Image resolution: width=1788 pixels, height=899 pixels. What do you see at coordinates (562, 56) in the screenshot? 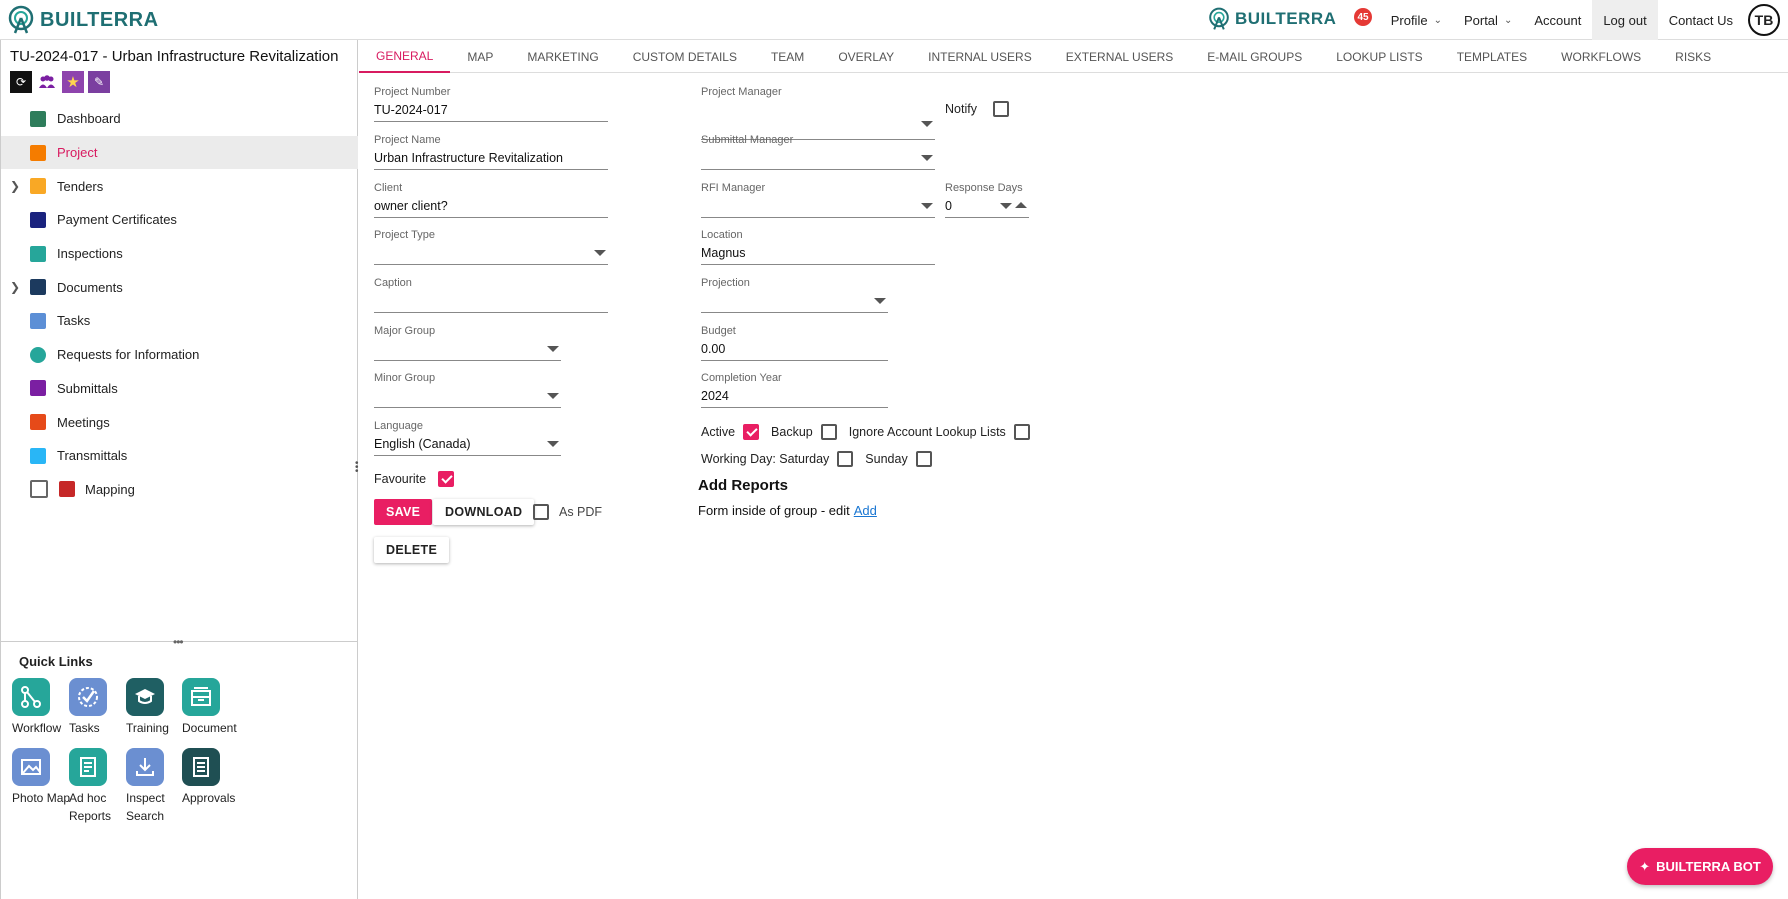
I see `tab-marketing: MARKETING` at bounding box center [562, 56].